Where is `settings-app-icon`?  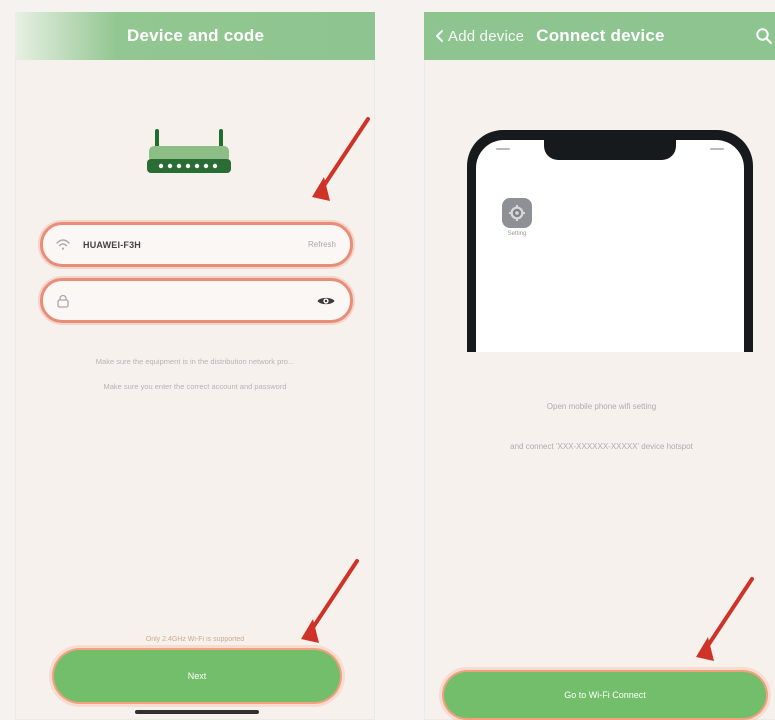 settings-app-icon is located at coordinates (517, 213).